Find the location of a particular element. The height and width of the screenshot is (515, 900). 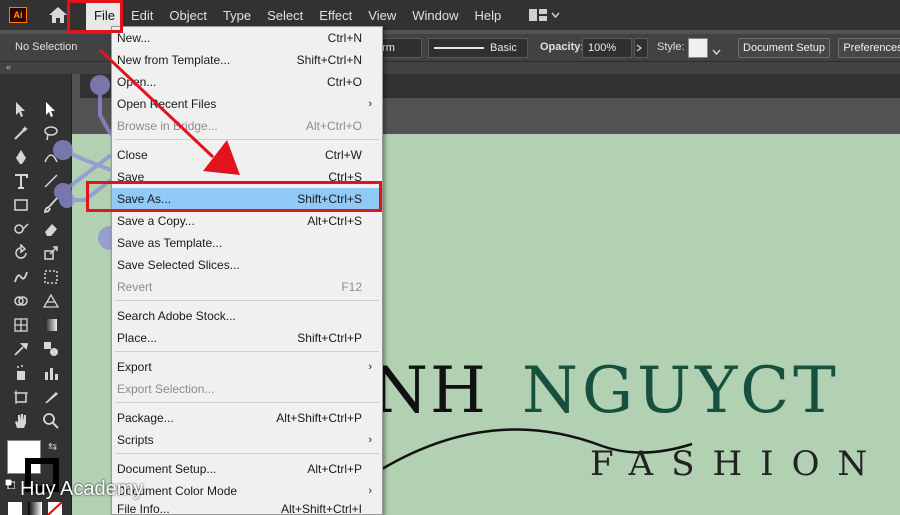

selection-status: No Selection is located at coordinates (46, 47).